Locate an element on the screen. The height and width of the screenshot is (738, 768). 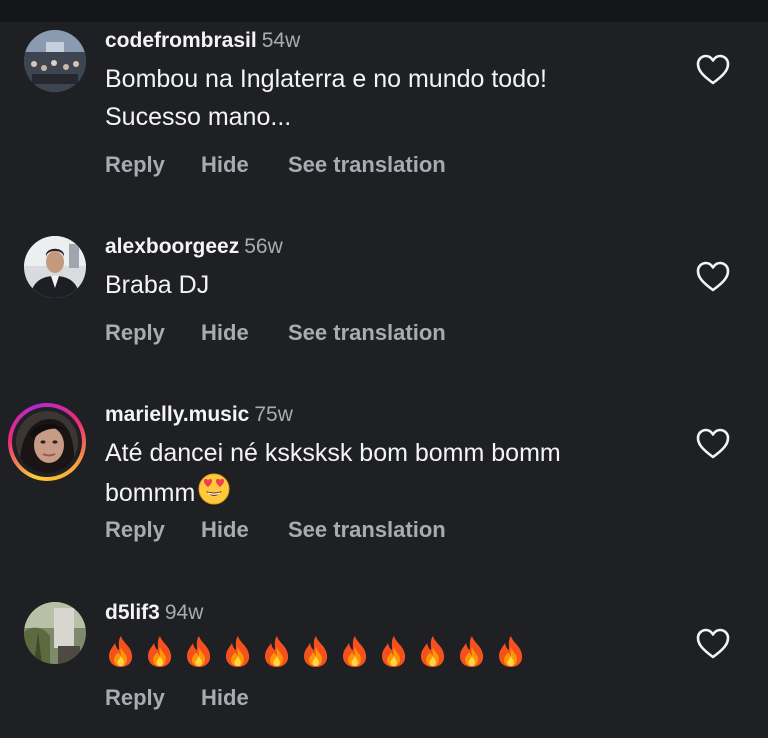
comment-header: marielly.music 75w is located at coordinates (199, 415).